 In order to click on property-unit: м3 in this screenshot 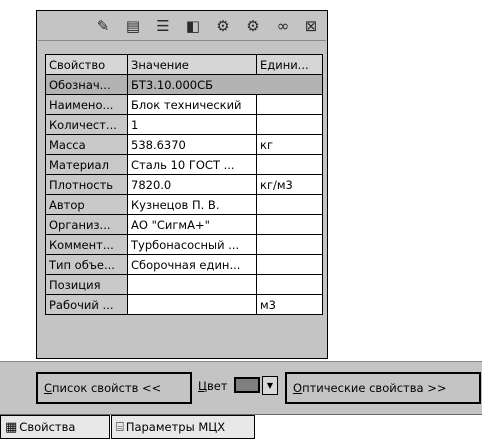, I will do `click(289, 304)`.